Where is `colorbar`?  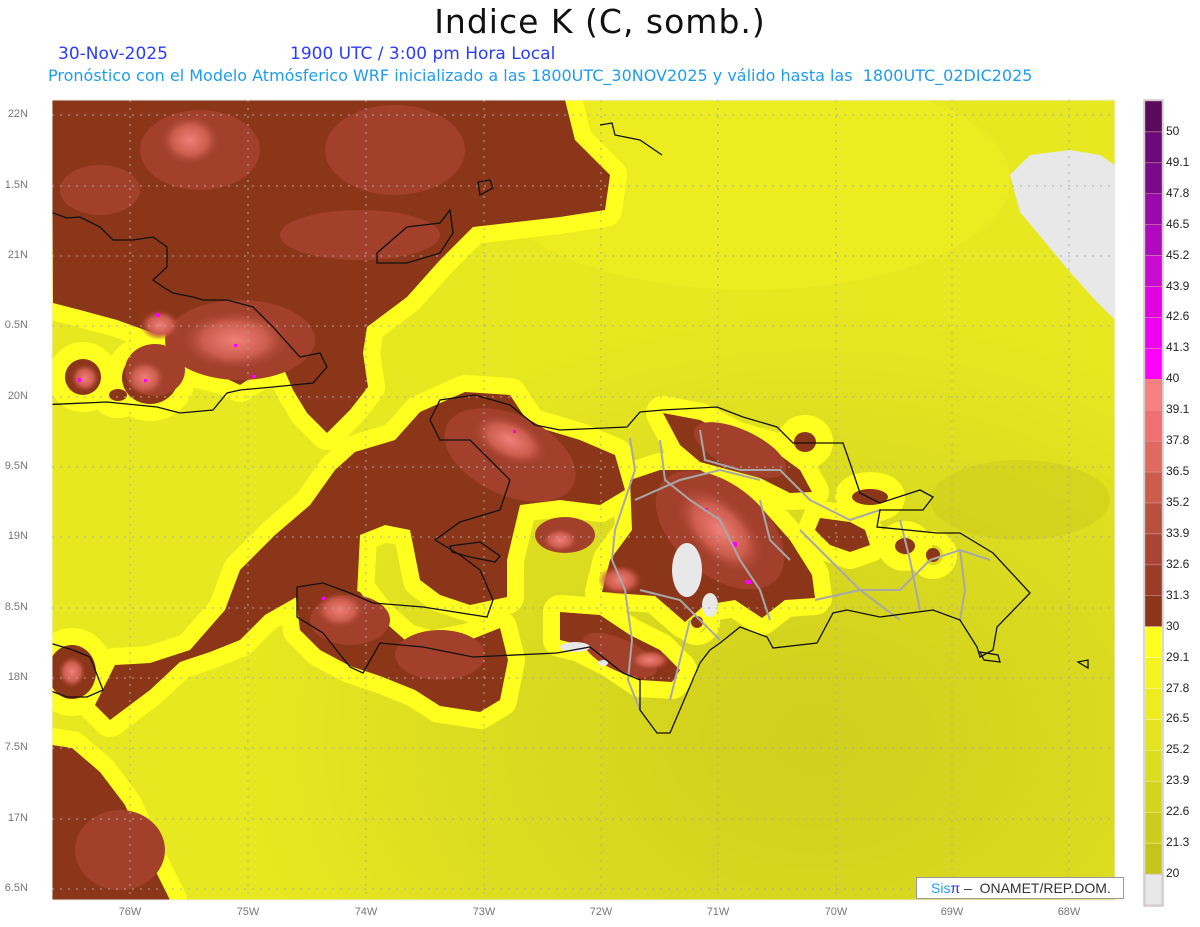 colorbar is located at coordinates (1153, 503).